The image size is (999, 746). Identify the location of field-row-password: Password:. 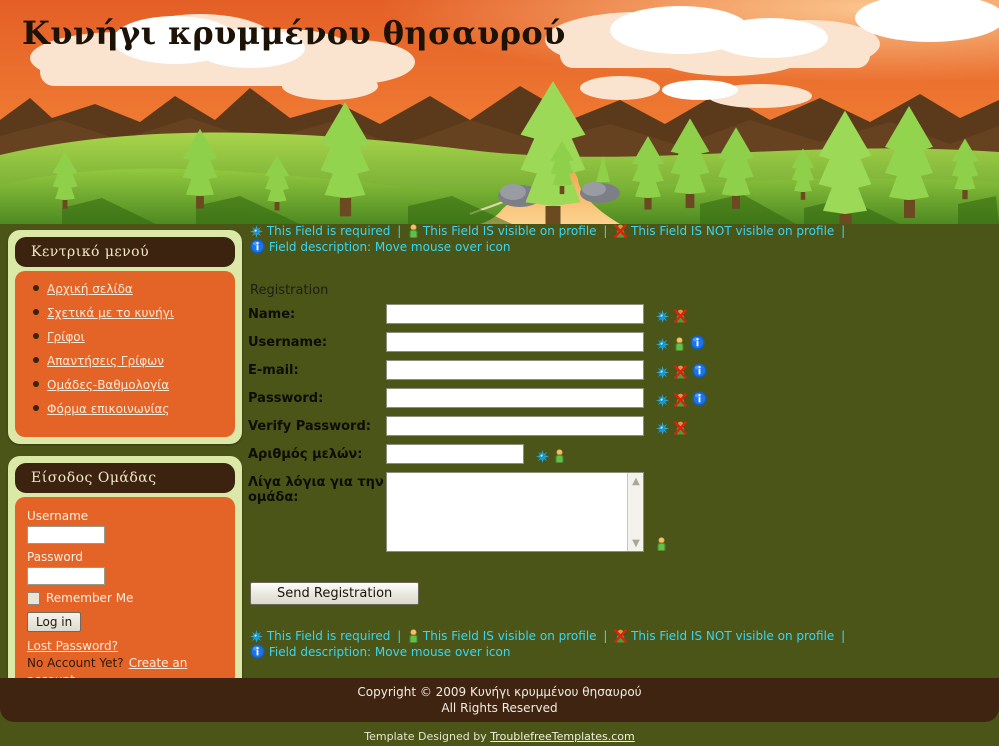
(623, 398).